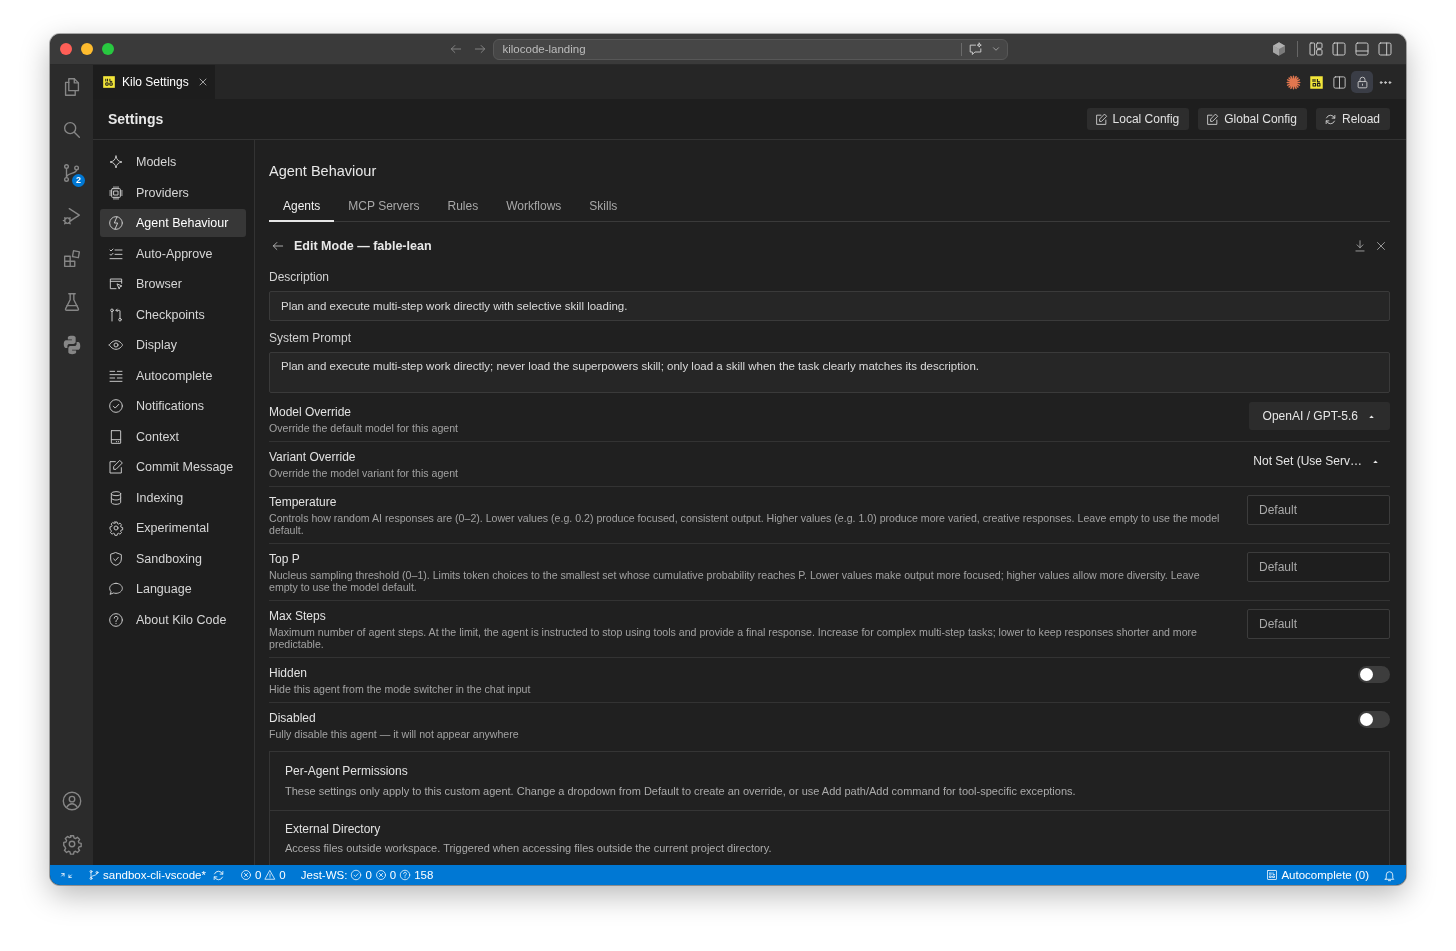 This screenshot has height=951, width=1456. I want to click on page-tab: Workflows, so click(534, 207).